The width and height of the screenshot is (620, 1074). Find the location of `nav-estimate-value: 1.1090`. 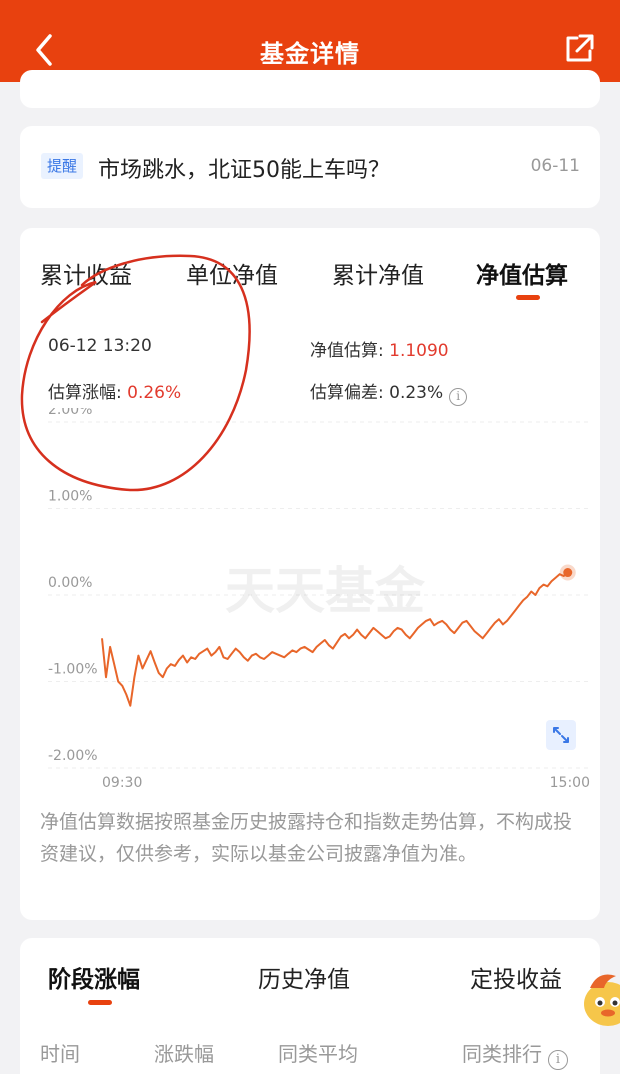

nav-estimate-value: 1.1090 is located at coordinates (419, 351).